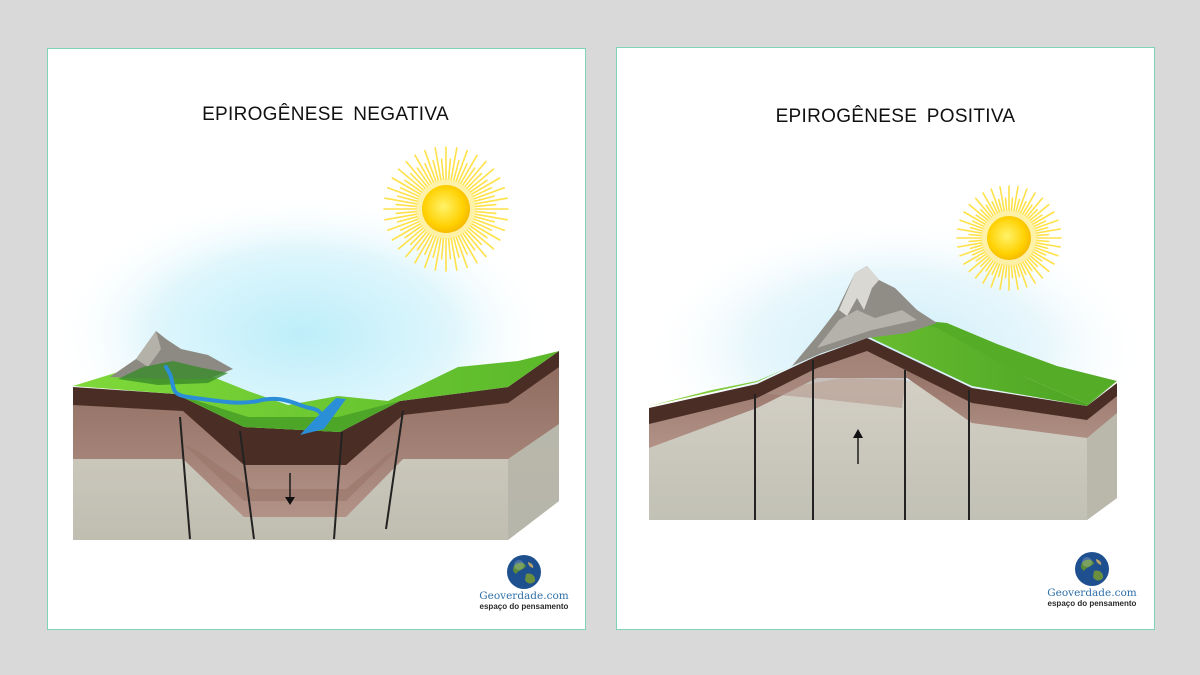 This screenshot has width=1200, height=675. Describe the element at coordinates (325, 114) in the screenshot. I see `title-negative: EPIROGÊNESE NEGATIVA` at that location.